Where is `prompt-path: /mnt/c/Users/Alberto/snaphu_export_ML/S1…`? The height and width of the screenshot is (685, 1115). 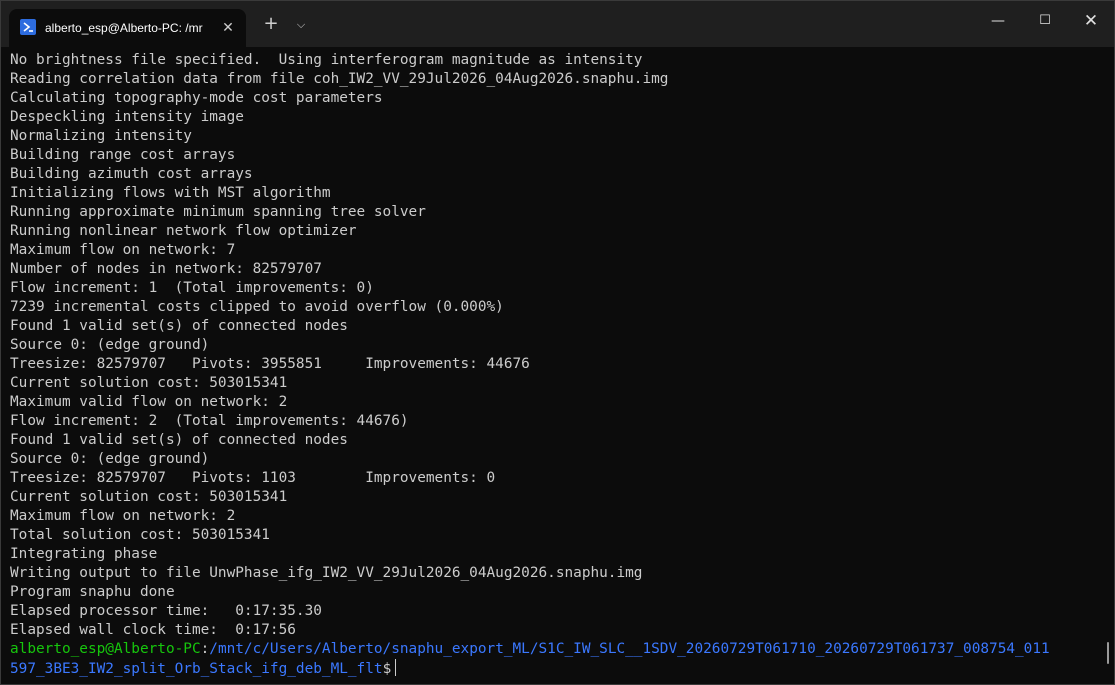
prompt-path: /mnt/c/Users/Alberto/snaphu_export_ML/S1… is located at coordinates (629, 649).